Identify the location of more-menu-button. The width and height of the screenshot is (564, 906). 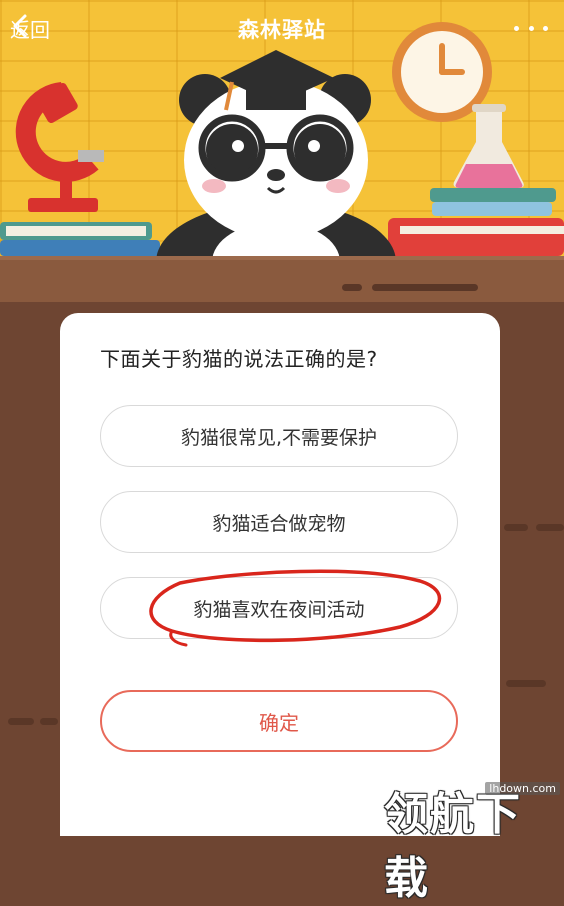
(531, 28).